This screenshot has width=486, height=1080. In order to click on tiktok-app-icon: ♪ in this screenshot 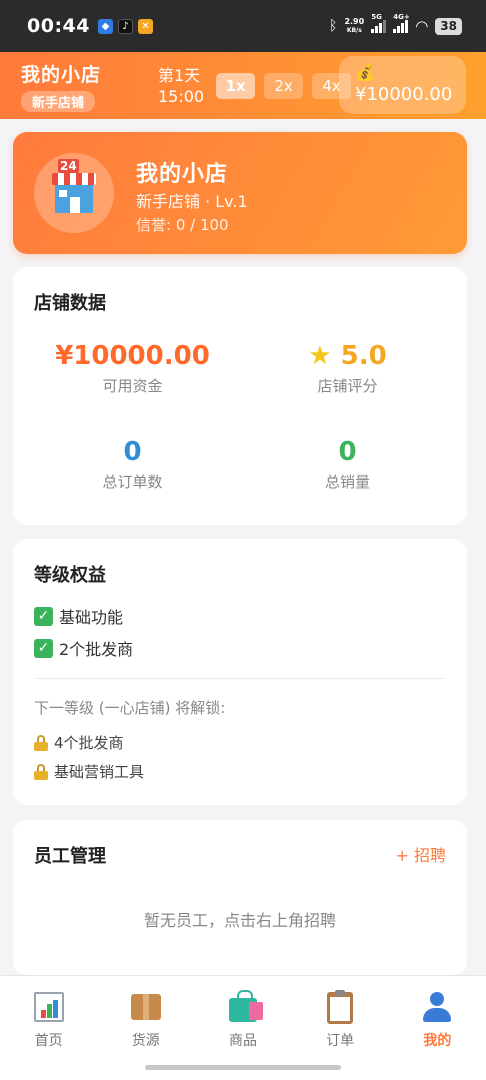, I will do `click(125, 26)`.